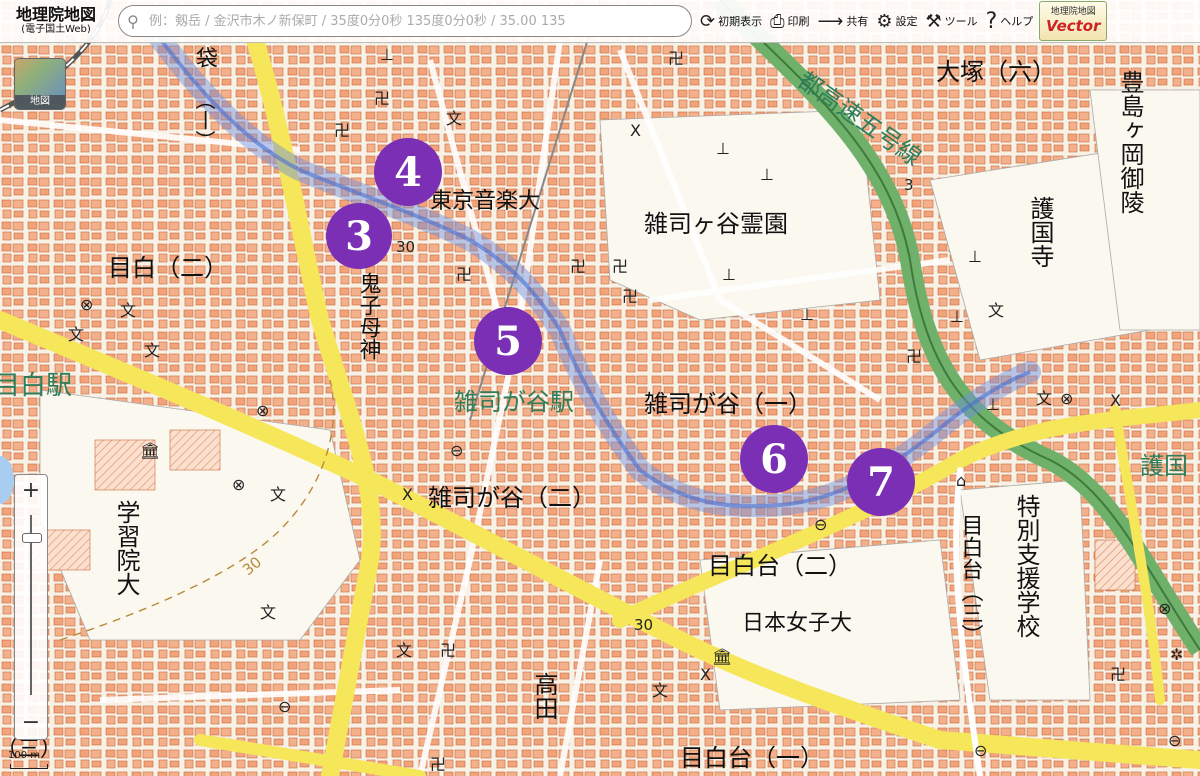 This screenshot has width=1200, height=776. Describe the element at coordinates (708, 21) in the screenshot. I see `refresh-icon: ⟳` at that location.